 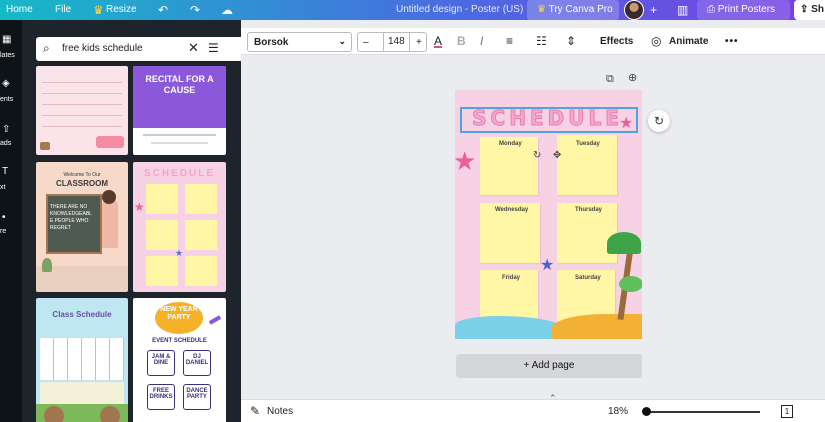 I want to click on undo-icon: ↶, so click(x=163, y=10).